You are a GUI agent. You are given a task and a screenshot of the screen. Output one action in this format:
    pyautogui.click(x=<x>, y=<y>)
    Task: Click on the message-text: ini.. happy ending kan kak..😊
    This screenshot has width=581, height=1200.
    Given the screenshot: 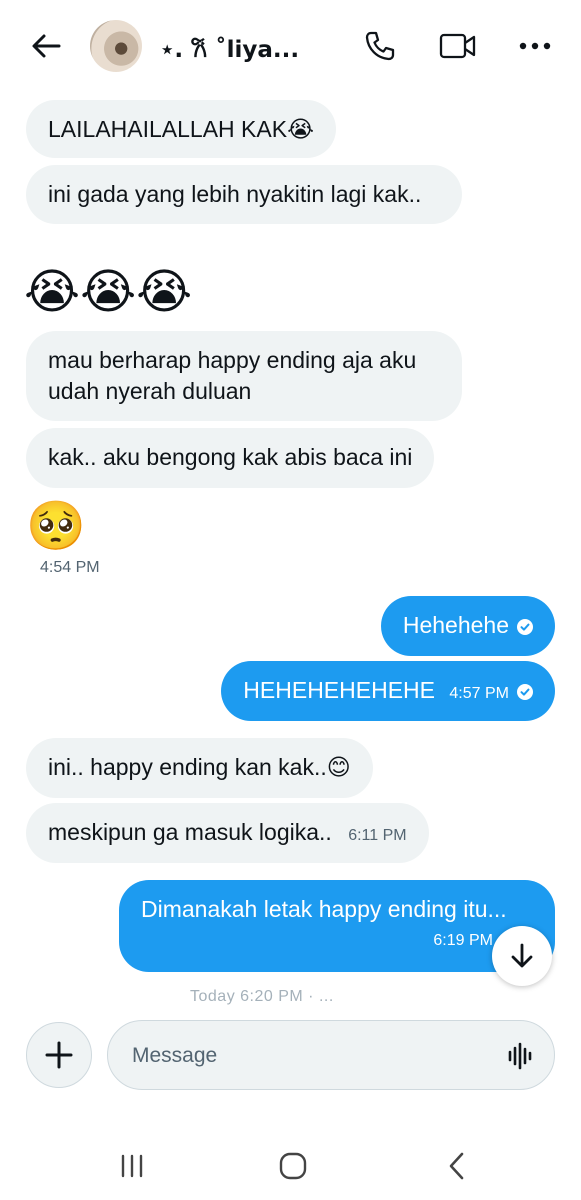 What is the action you would take?
    pyautogui.click(x=199, y=767)
    